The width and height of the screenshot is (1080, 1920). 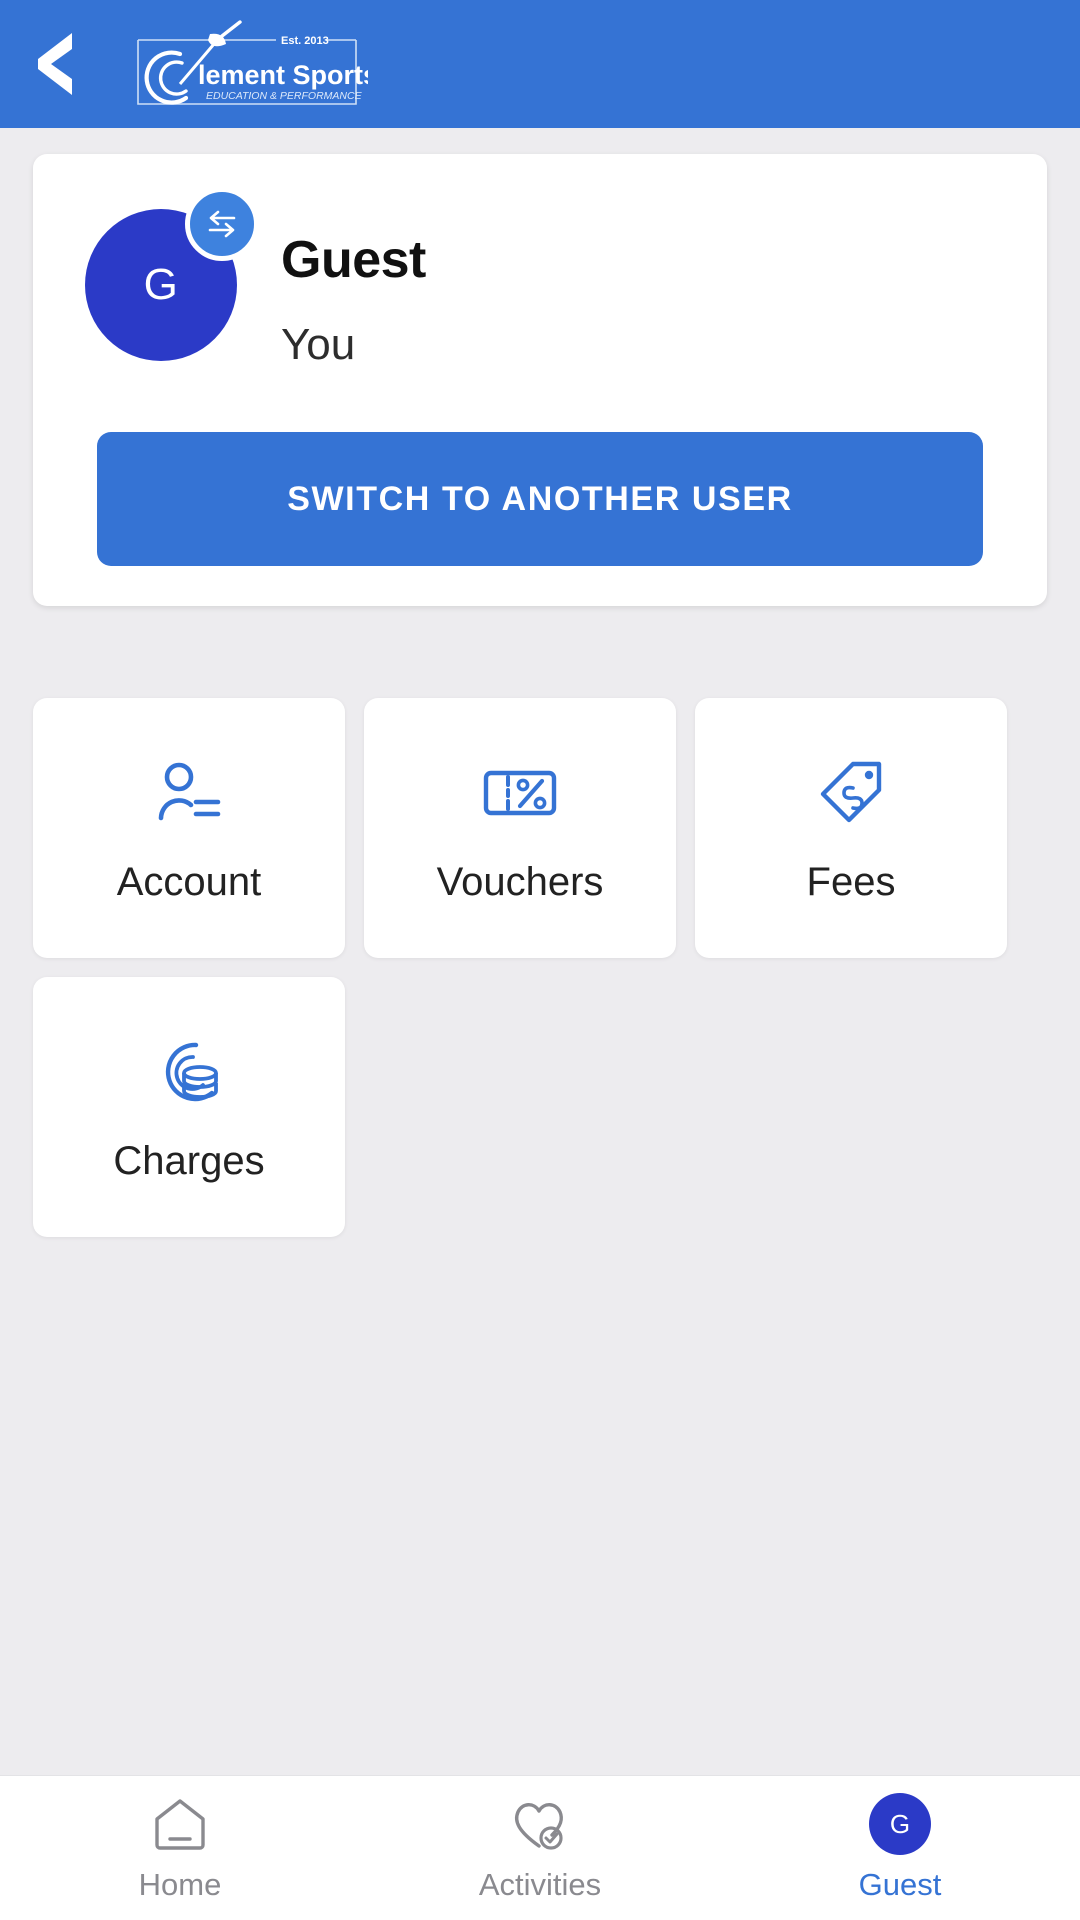 I want to click on tile-label: Charges, so click(x=189, y=1160).